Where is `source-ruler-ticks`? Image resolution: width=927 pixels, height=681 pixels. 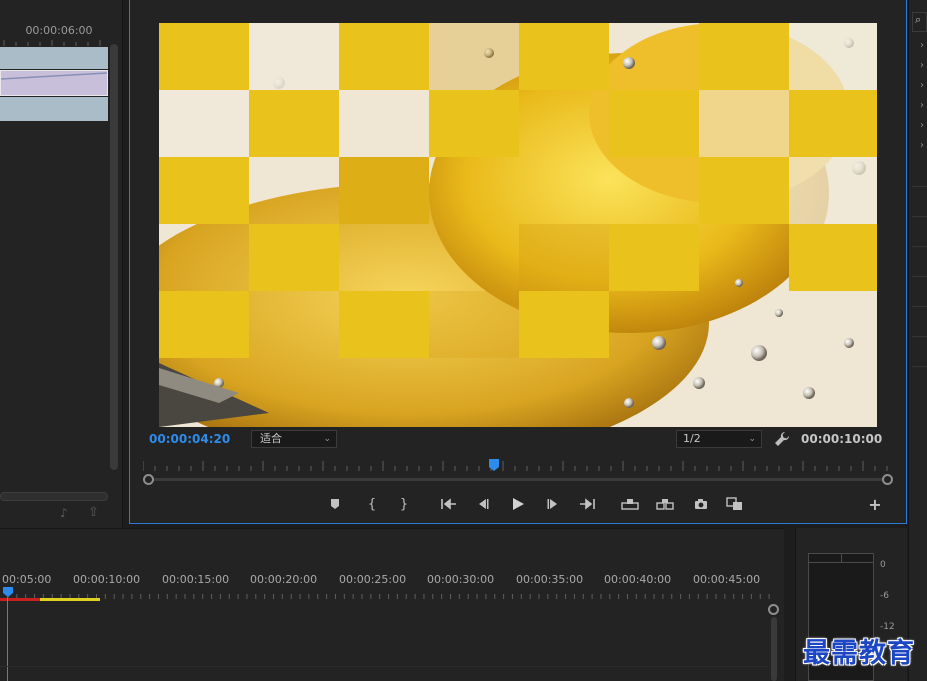
source-ruler-ticks is located at coordinates (54, 43).